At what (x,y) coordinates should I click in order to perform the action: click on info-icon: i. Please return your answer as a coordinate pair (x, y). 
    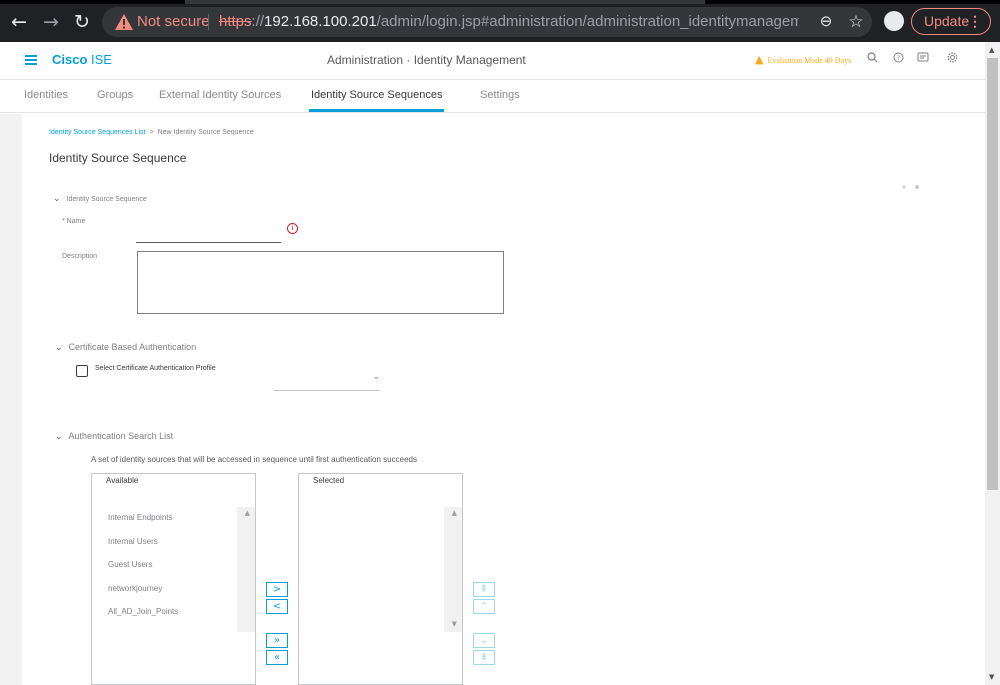
    Looking at the image, I should click on (292, 228).